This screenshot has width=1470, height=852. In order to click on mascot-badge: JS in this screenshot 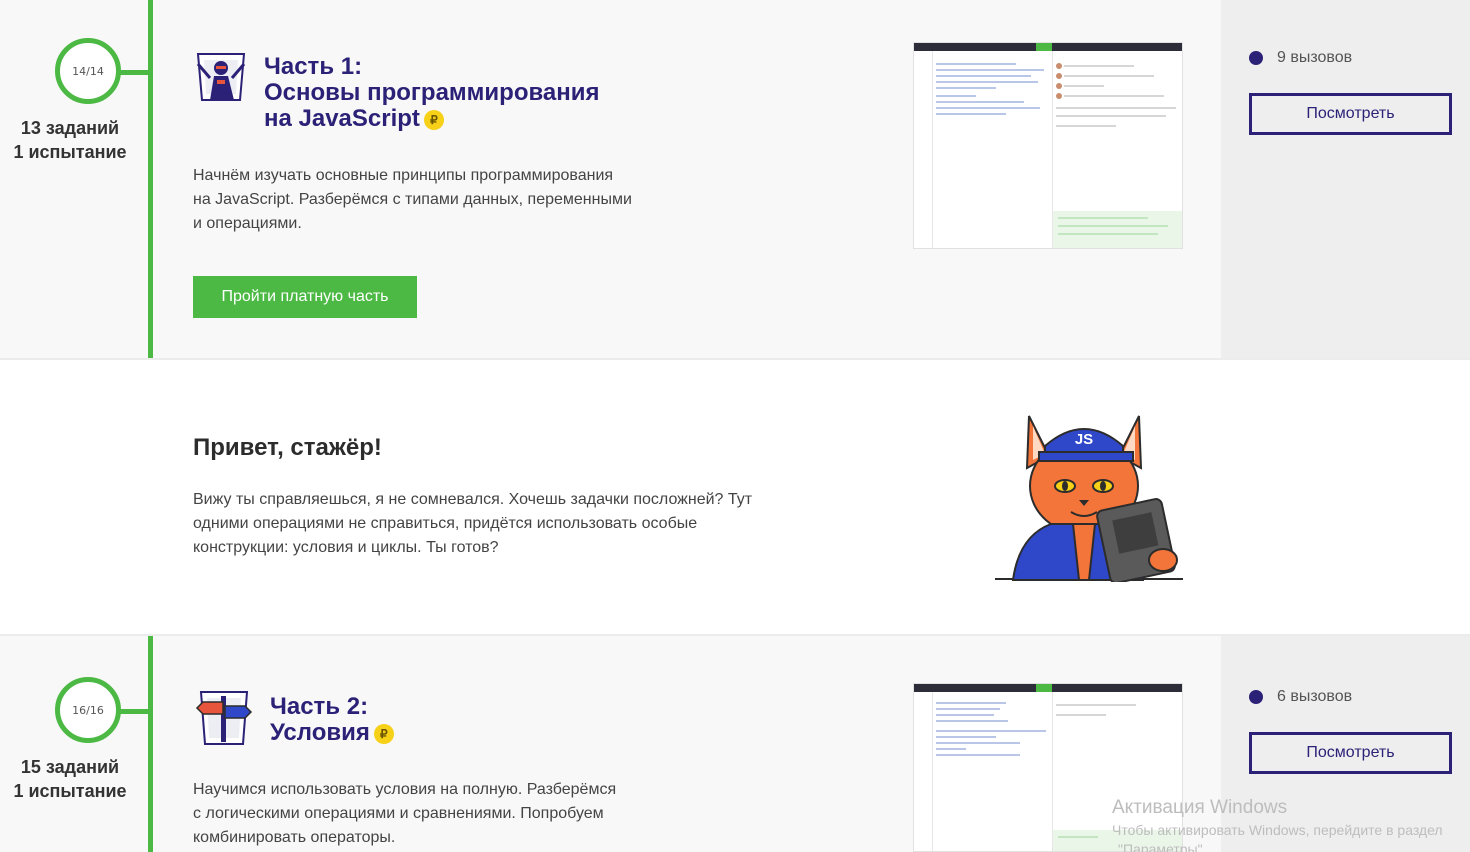, I will do `click(1084, 439)`.